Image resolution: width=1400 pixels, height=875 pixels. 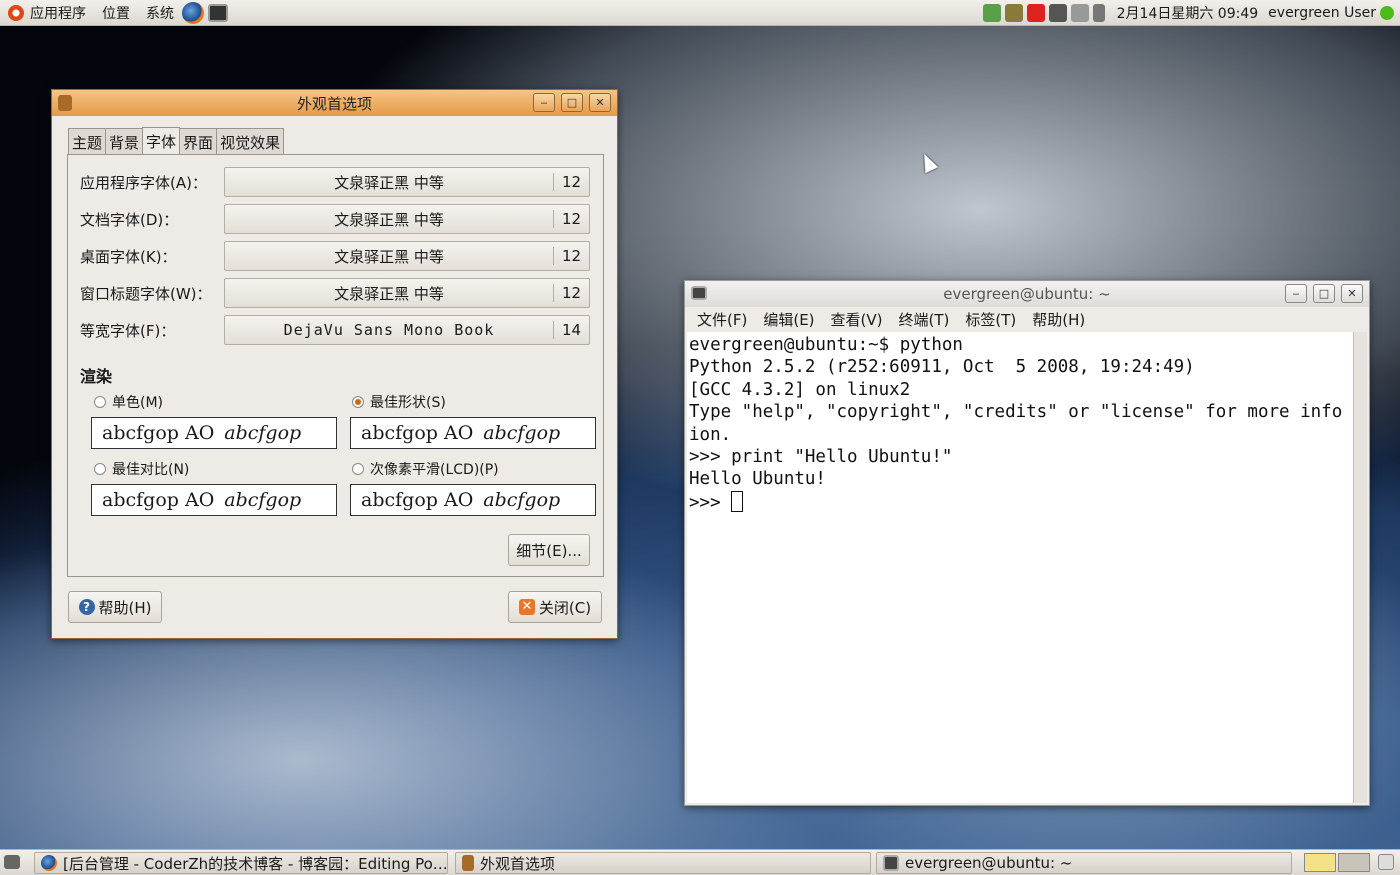 I want to click on application-font-button: 文泉驿正黑 中等 12, so click(x=407, y=182).